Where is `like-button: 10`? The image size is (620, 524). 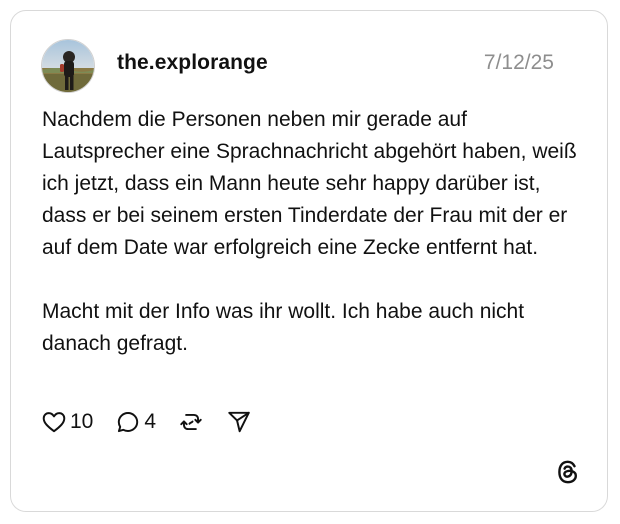
like-button: 10 is located at coordinates (67, 422).